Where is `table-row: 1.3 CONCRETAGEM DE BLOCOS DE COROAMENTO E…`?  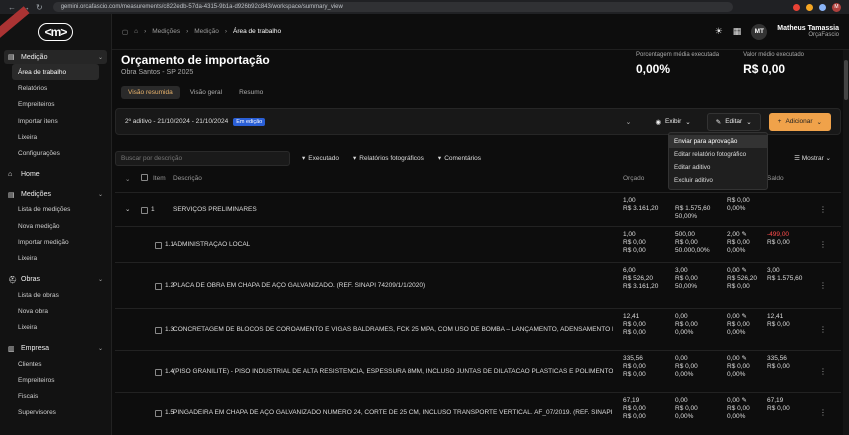 table-row: 1.3 CONCRETAGEM DE BLOCOS DE COROAMENTO E… is located at coordinates (478, 329).